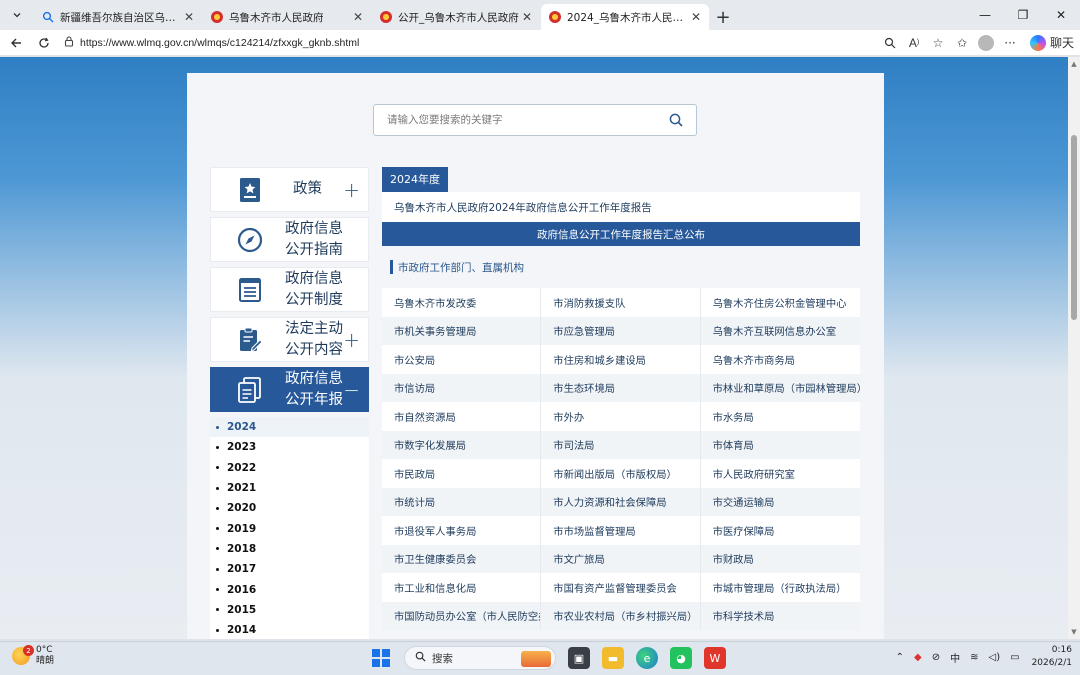  I want to click on department-link: 市新闻出版局（市版权局）, so click(621, 473).